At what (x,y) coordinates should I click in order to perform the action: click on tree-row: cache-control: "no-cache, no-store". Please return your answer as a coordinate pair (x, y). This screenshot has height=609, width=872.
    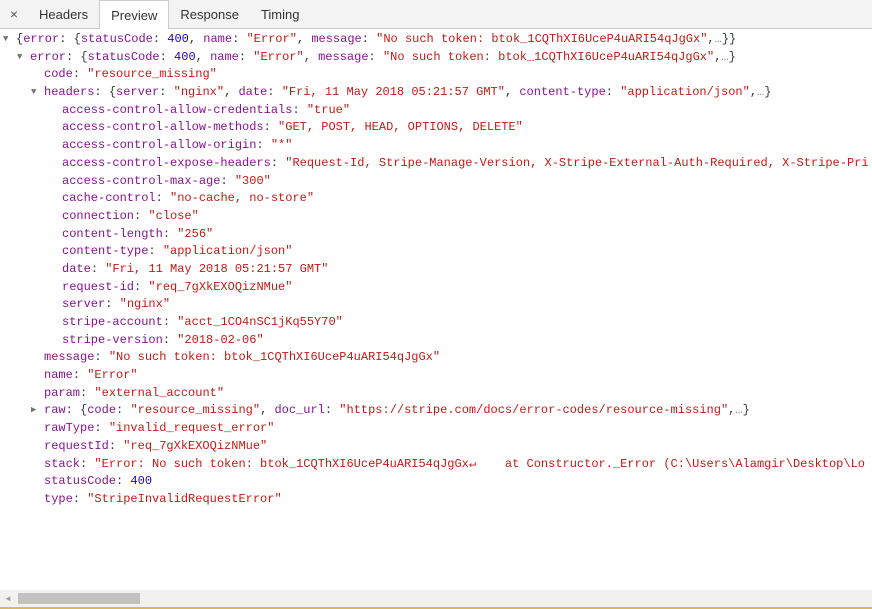
    Looking at the image, I should click on (436, 199).